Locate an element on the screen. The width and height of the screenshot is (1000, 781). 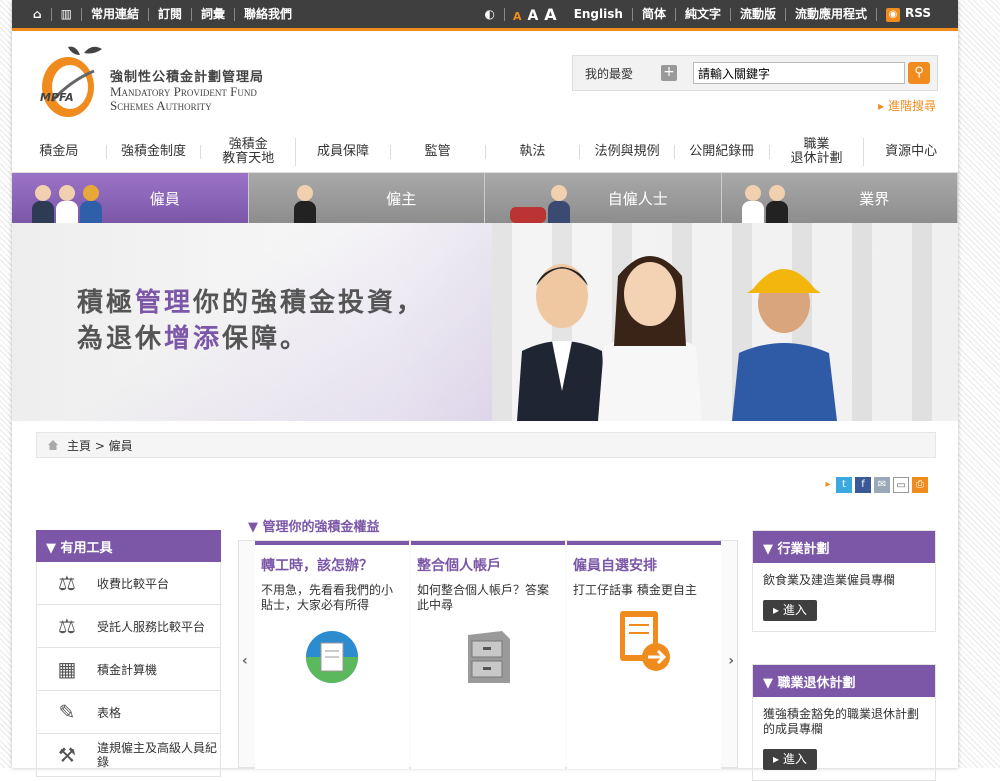
arrow-icon: ▸ is located at coordinates (828, 484).